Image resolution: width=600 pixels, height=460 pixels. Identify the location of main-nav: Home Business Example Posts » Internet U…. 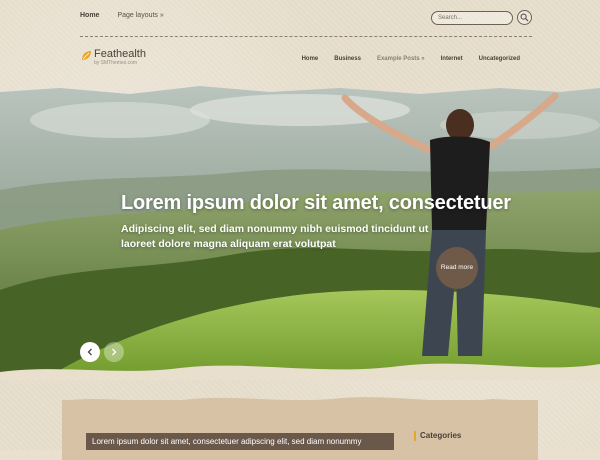
(411, 59).